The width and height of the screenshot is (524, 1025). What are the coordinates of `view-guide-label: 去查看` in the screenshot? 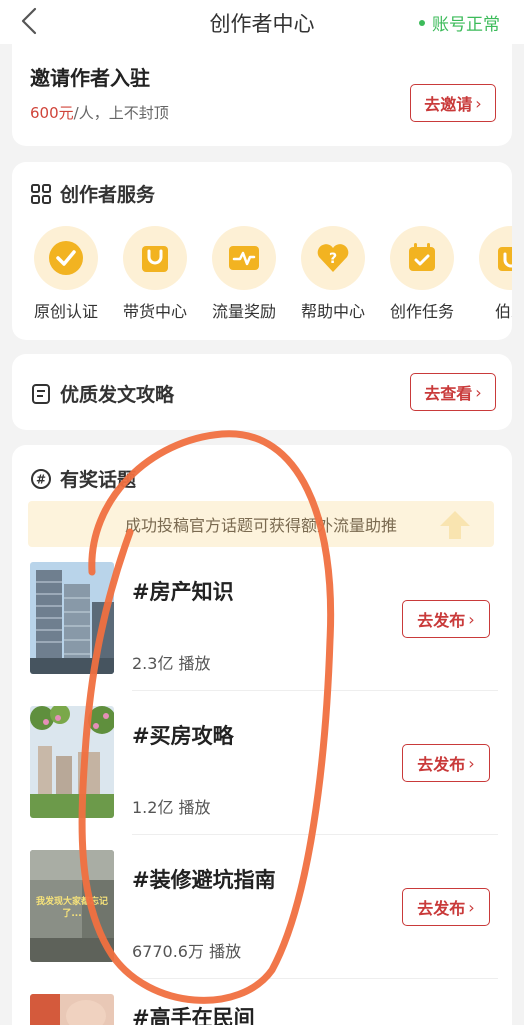 It's located at (448, 393).